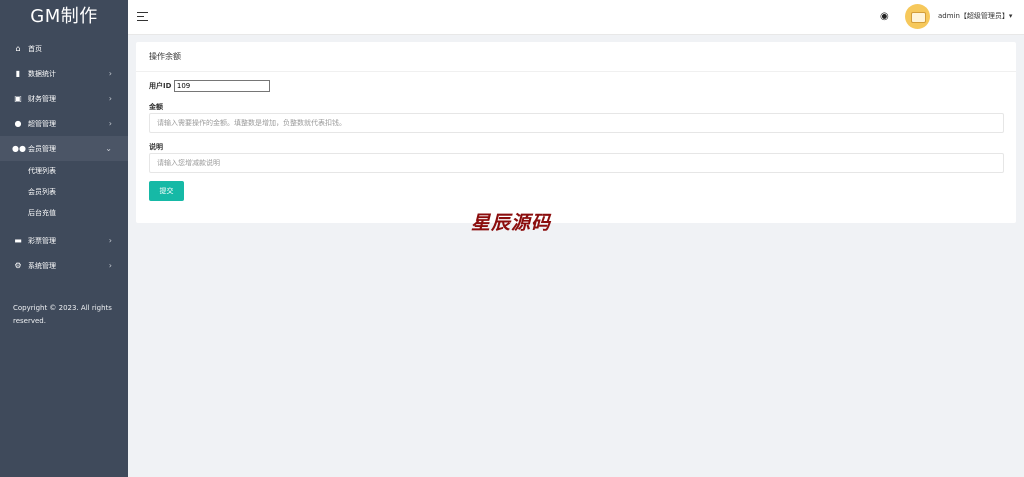  I want to click on user-menu: admin【超级管理员】▾, so click(975, 16).